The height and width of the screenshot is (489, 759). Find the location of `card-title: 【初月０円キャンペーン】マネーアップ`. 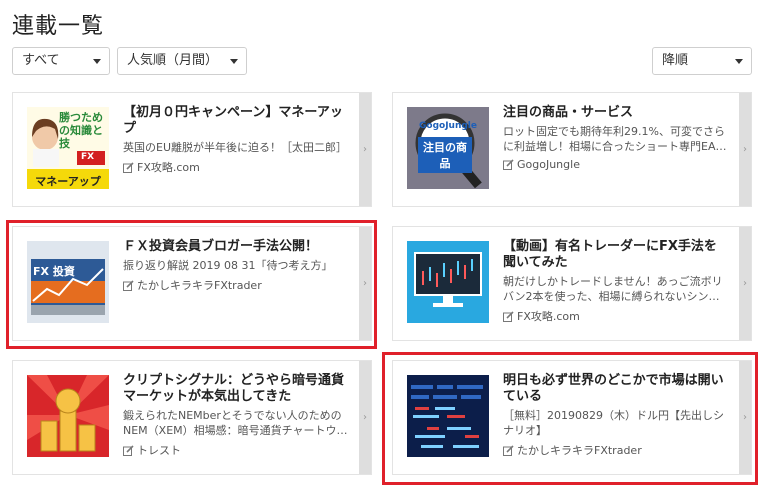

card-title: 【初月０円キャンペーン】マネーアップ is located at coordinates (233, 120).